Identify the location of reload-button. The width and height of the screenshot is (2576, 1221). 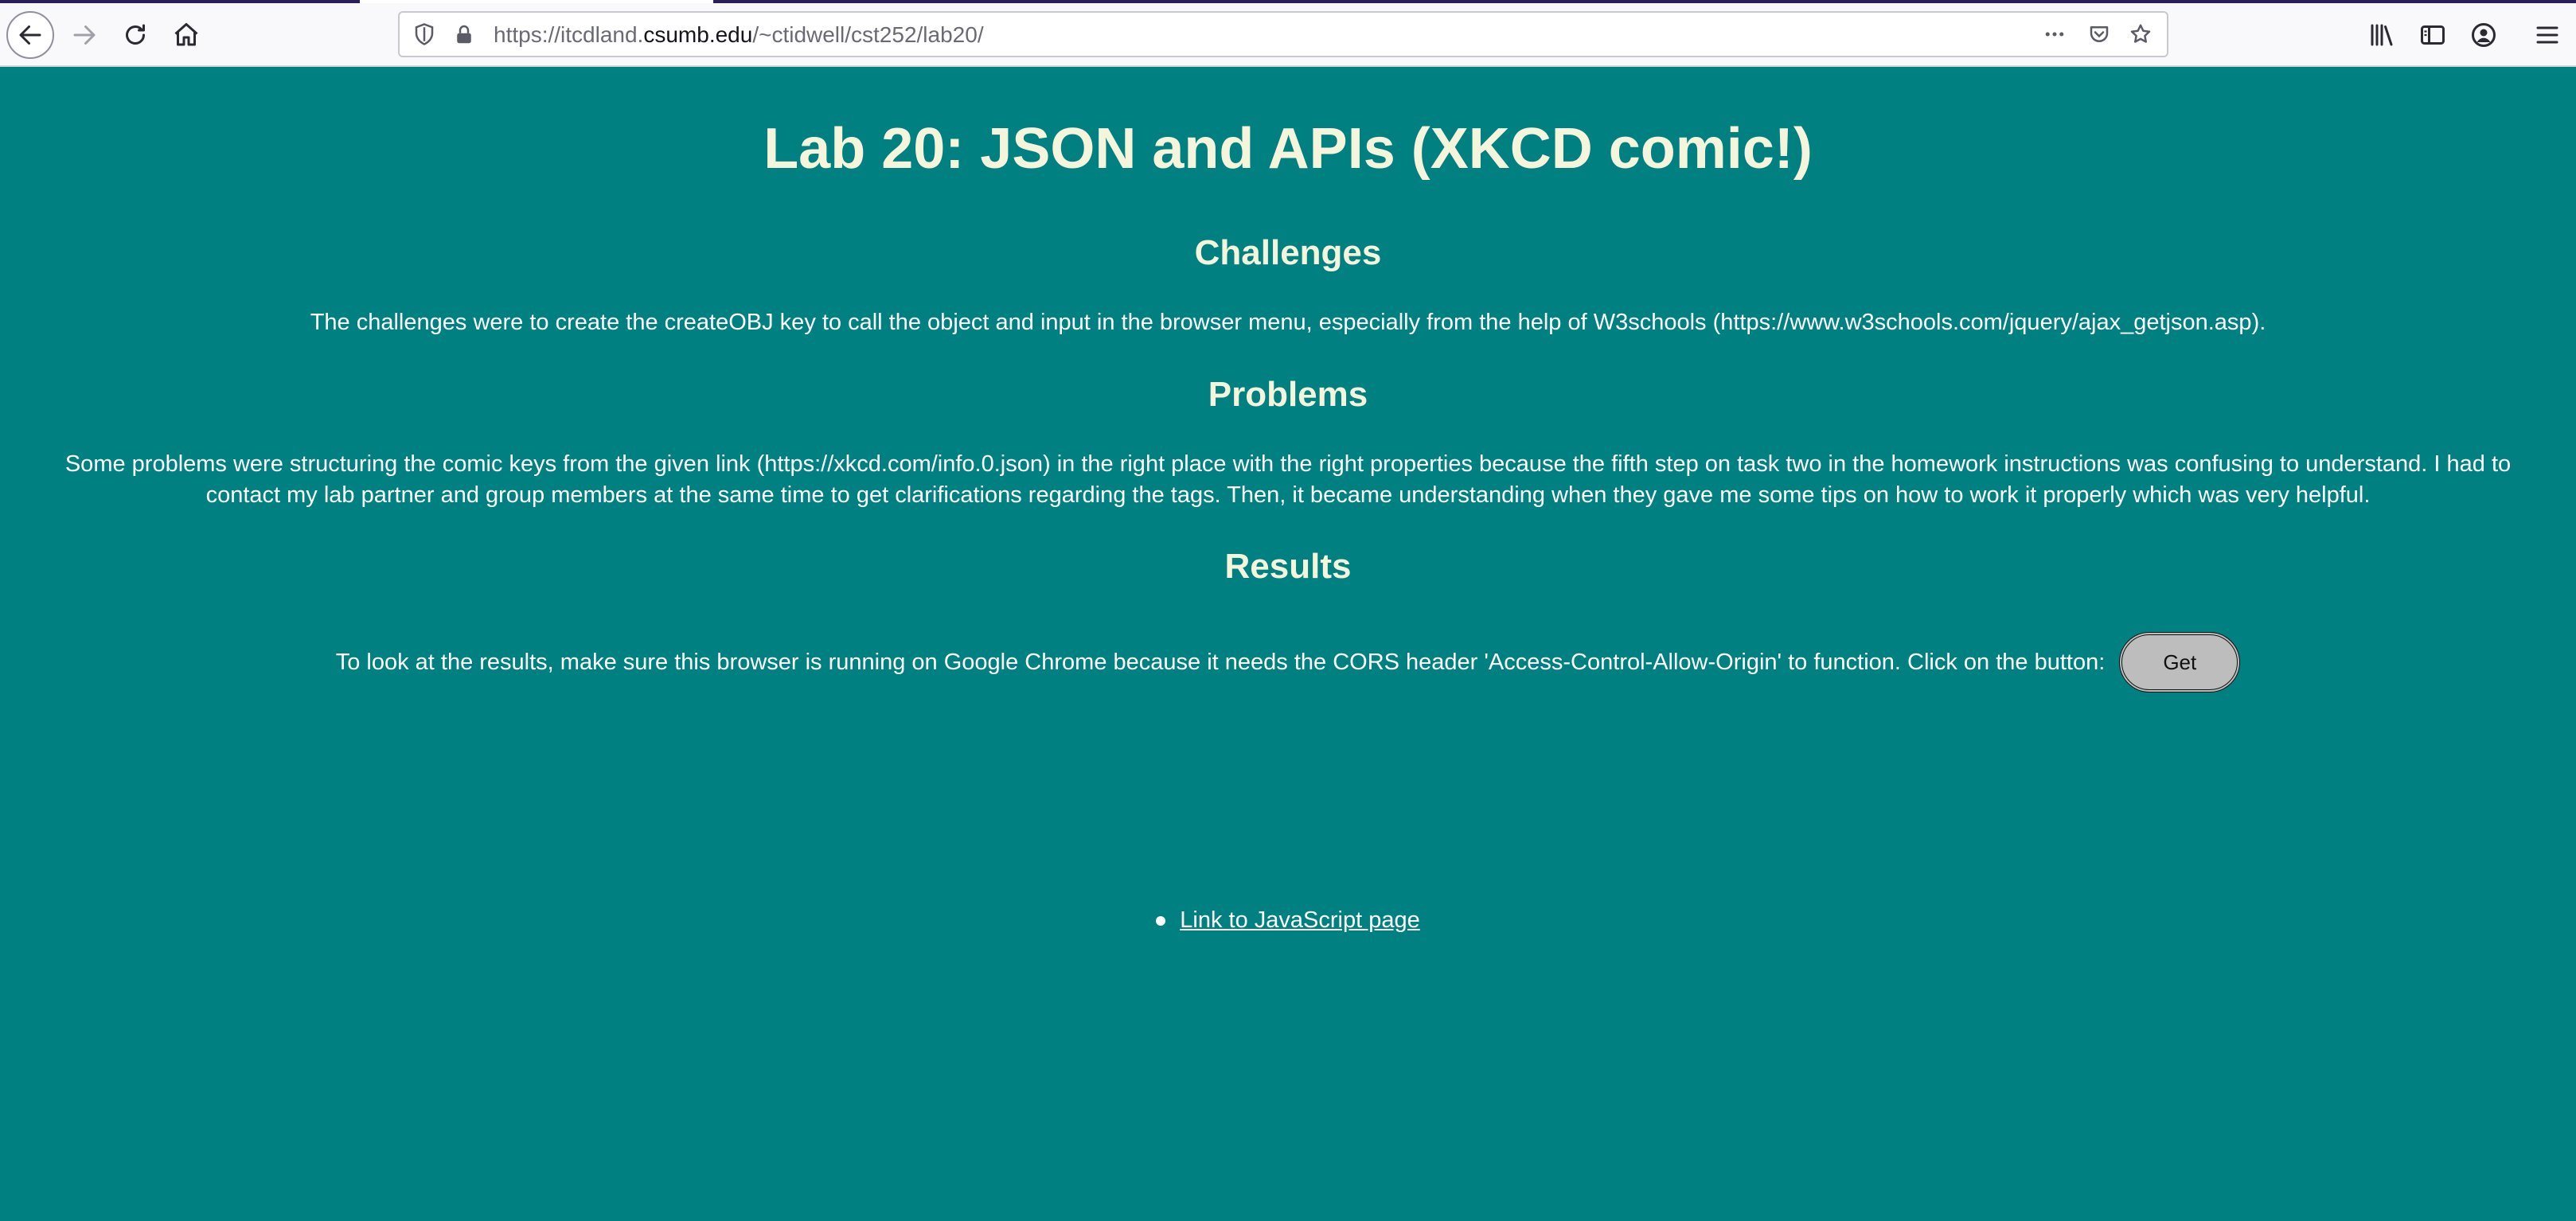
(135, 35).